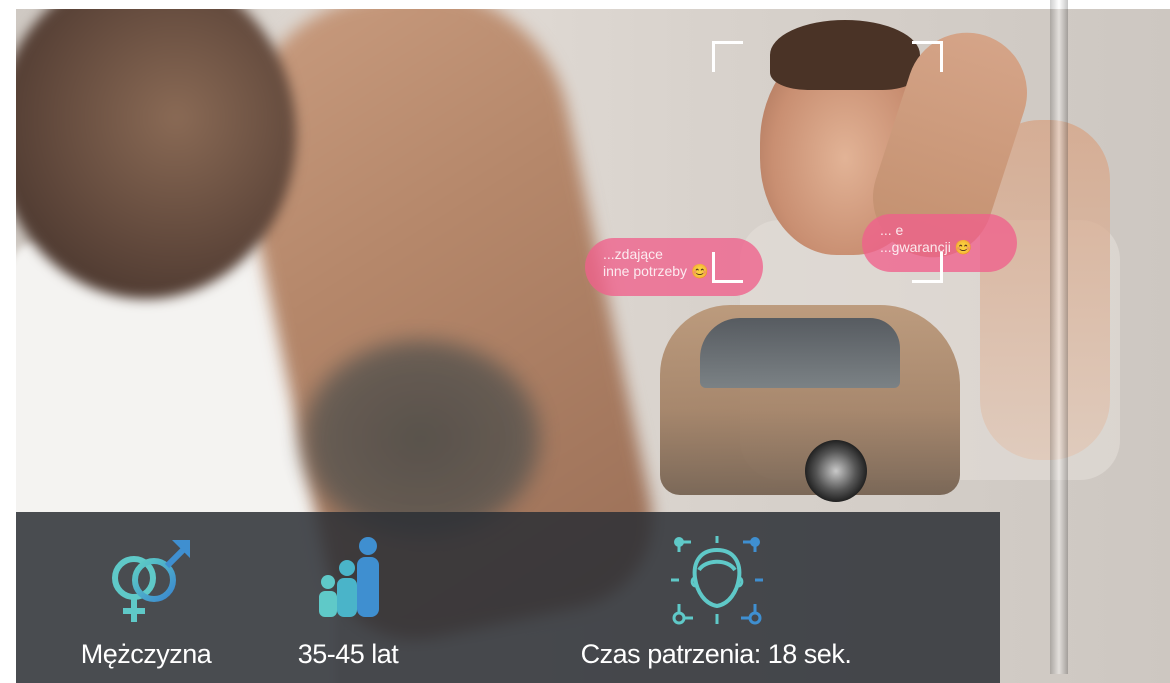 This screenshot has width=1170, height=683. I want to click on age-indicator: 35-45 lat, so click(348, 597).